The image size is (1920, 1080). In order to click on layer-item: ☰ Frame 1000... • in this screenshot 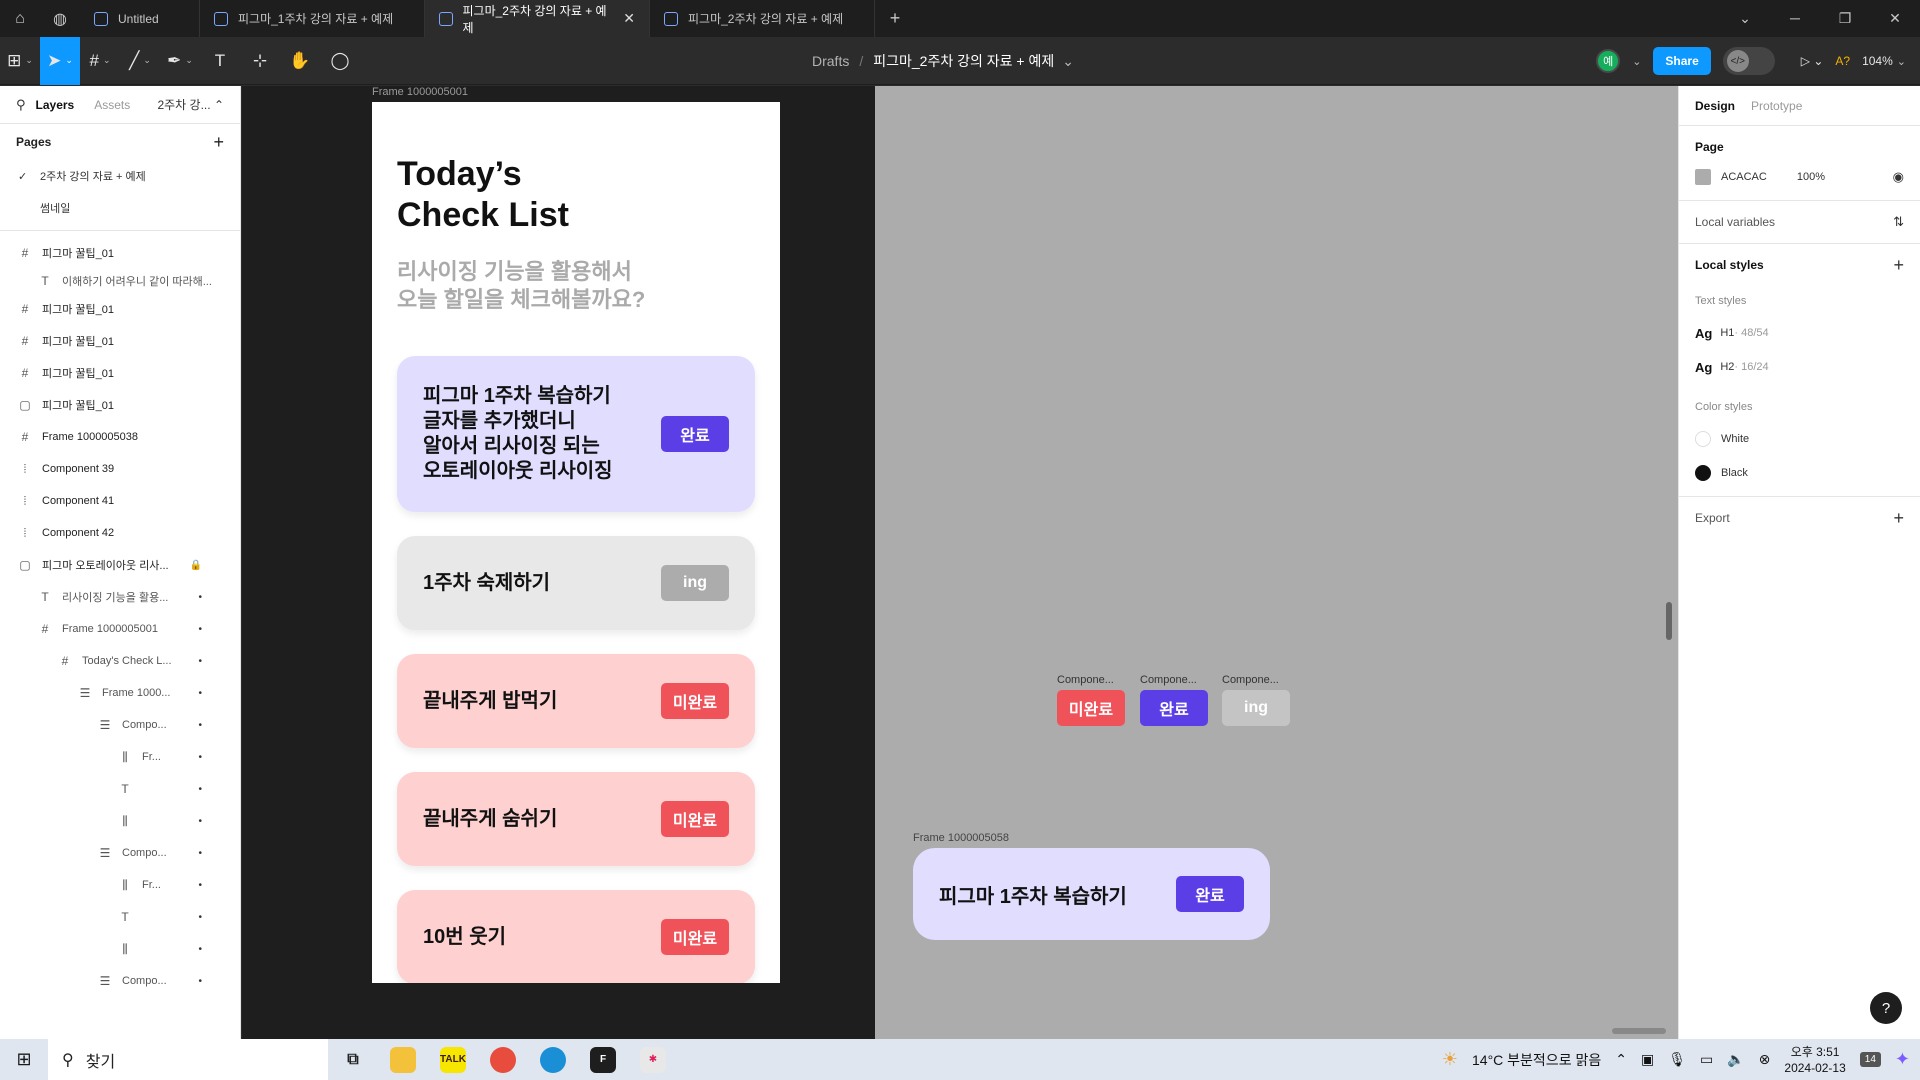, I will do `click(120, 693)`.